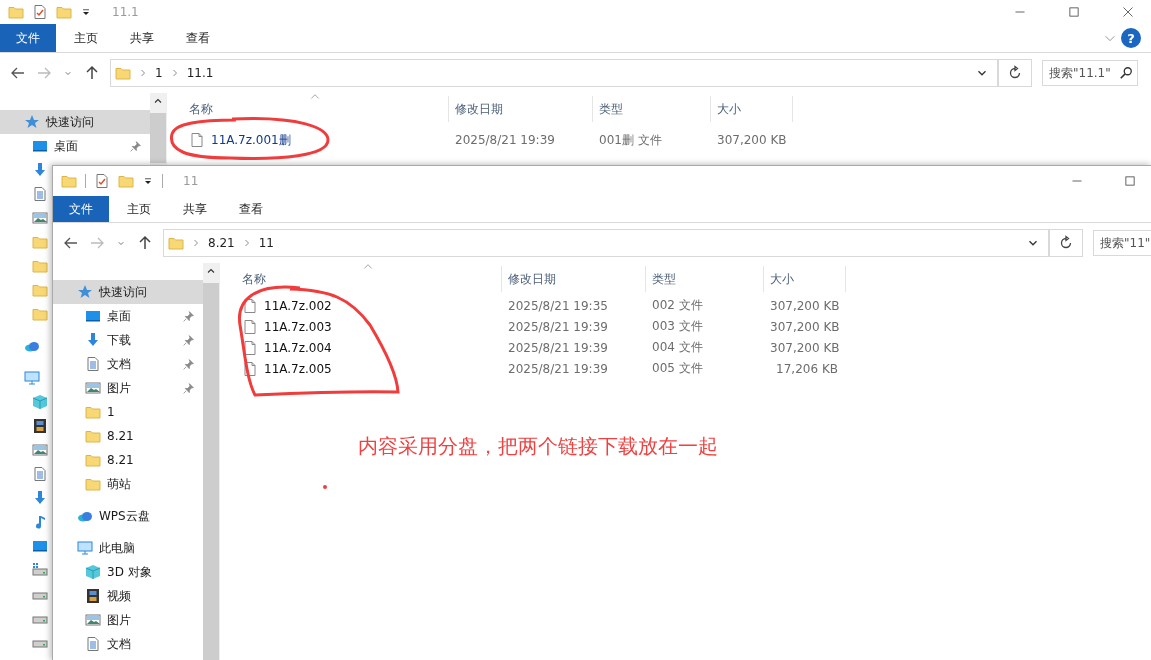 This screenshot has width=1151, height=660. I want to click on breadcrumb-item: 11, so click(266, 243).